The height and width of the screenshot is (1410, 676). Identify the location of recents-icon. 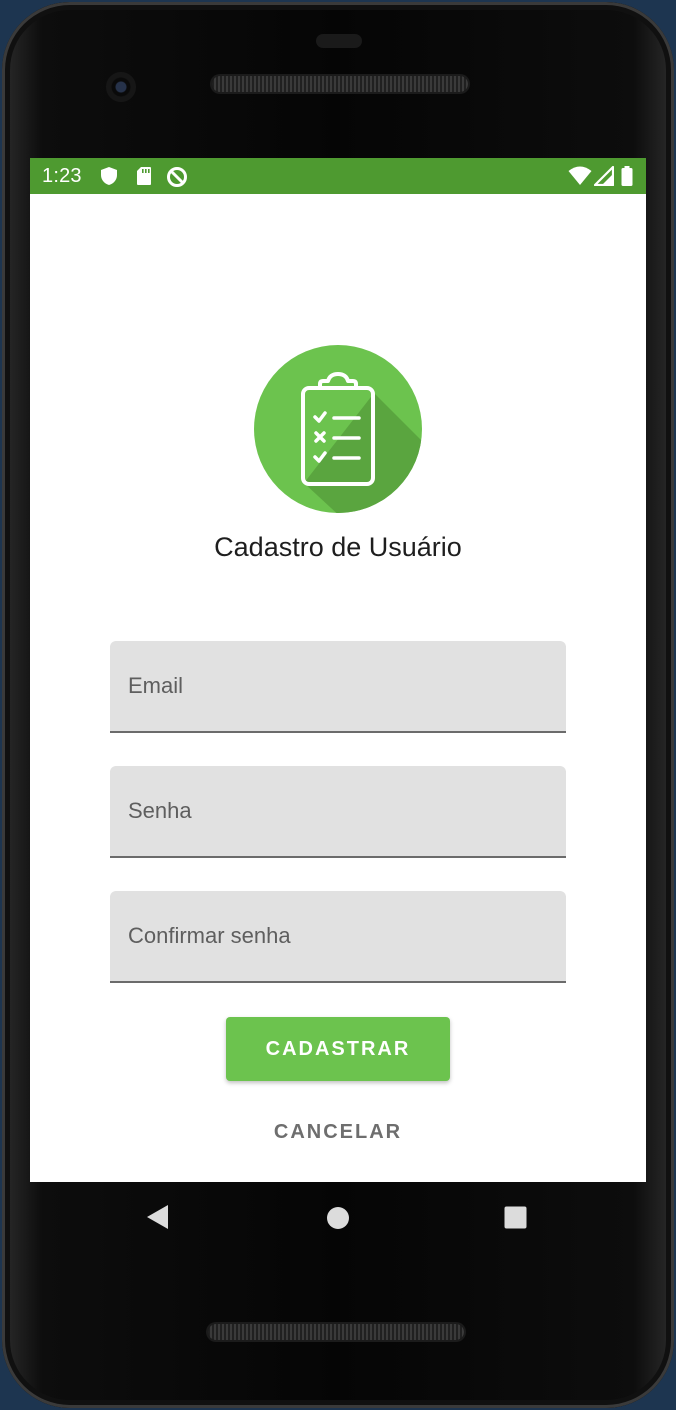
(515, 1217).